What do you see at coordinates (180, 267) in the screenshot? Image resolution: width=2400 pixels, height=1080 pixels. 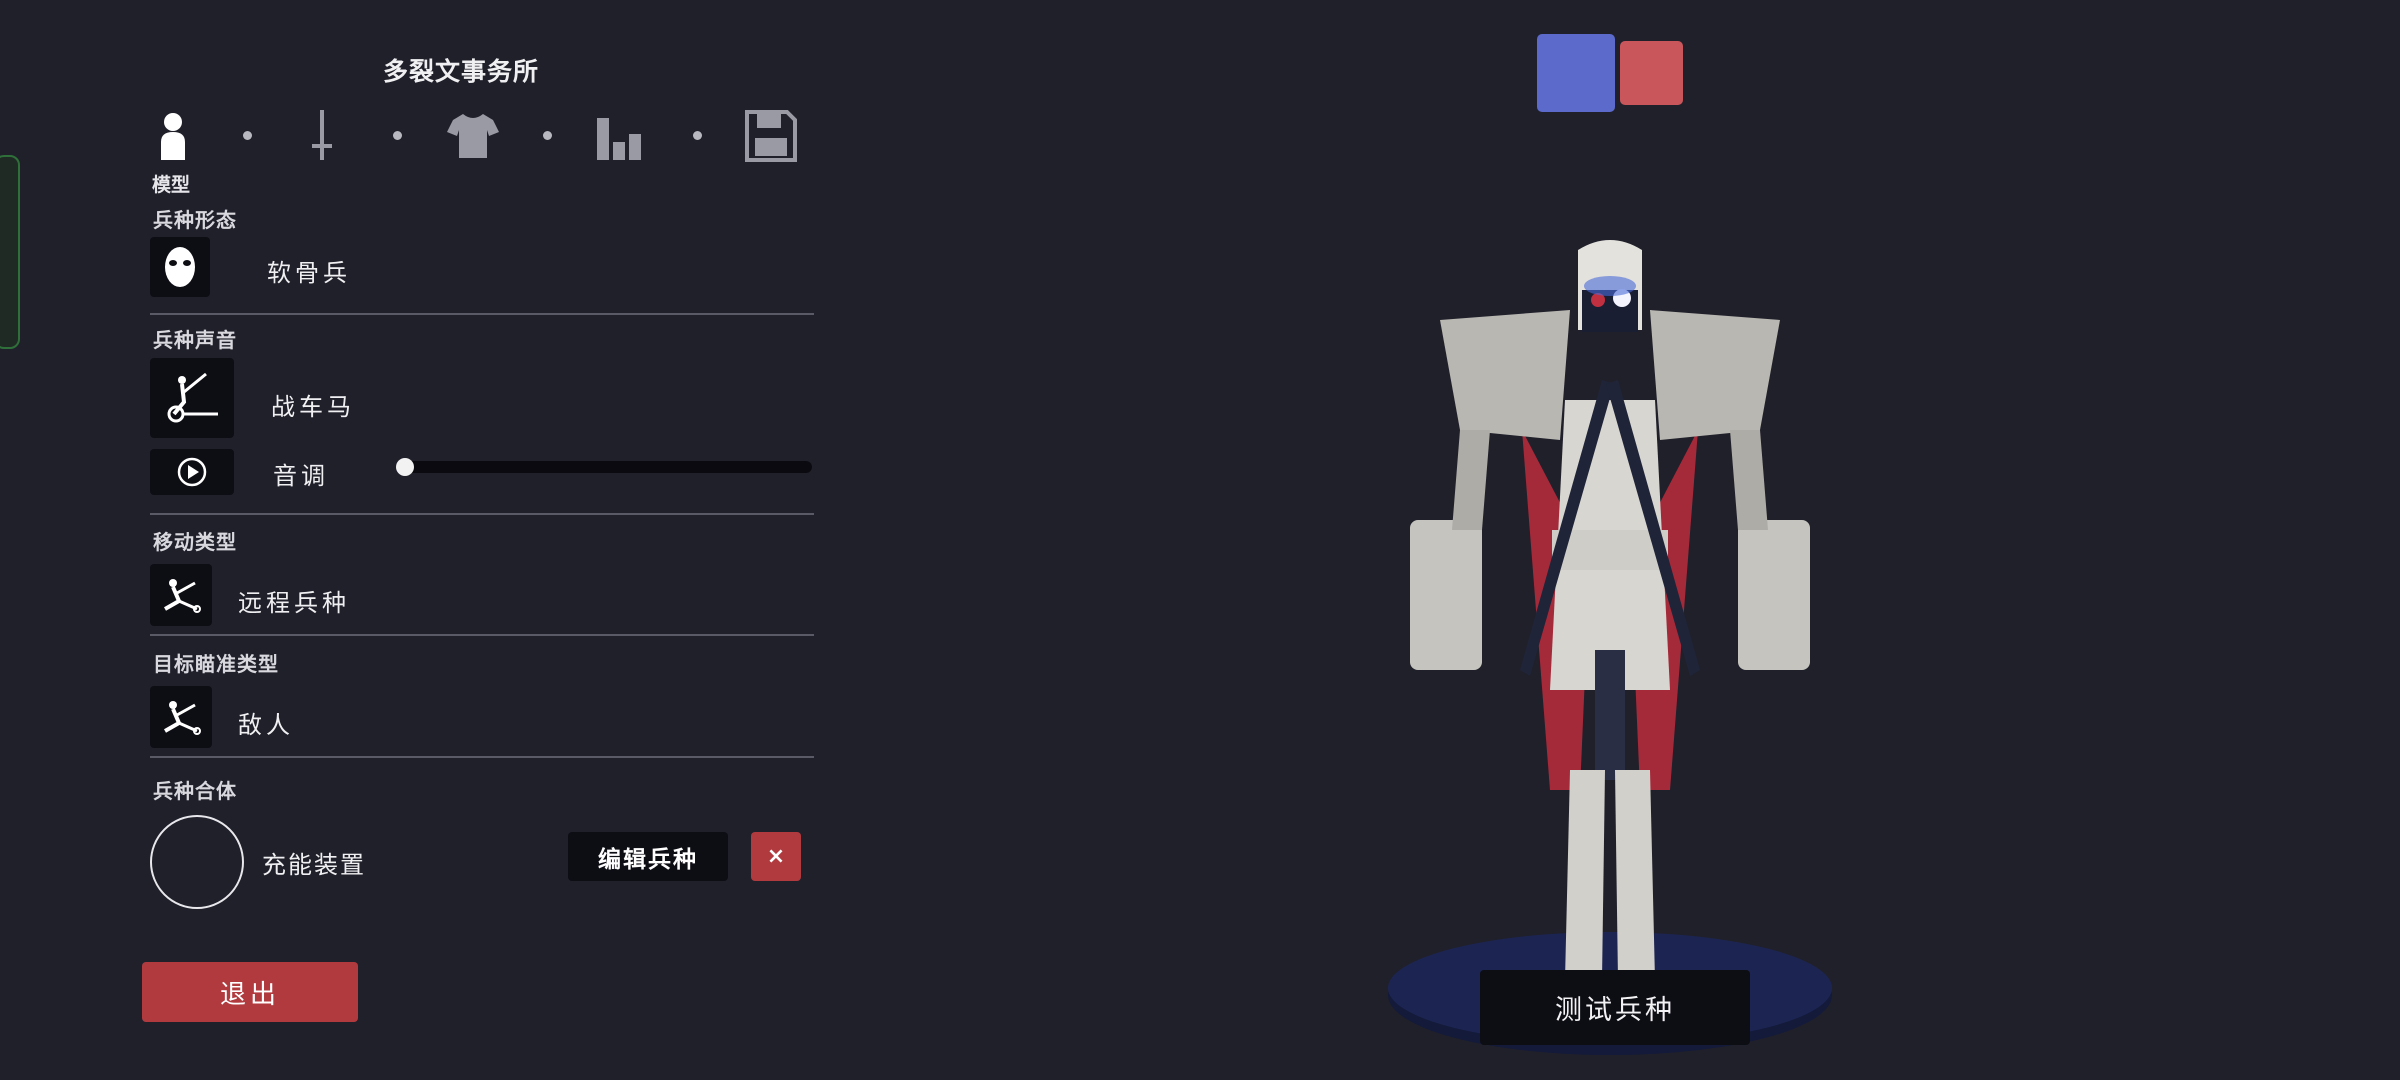 I see `mask-icon` at bounding box center [180, 267].